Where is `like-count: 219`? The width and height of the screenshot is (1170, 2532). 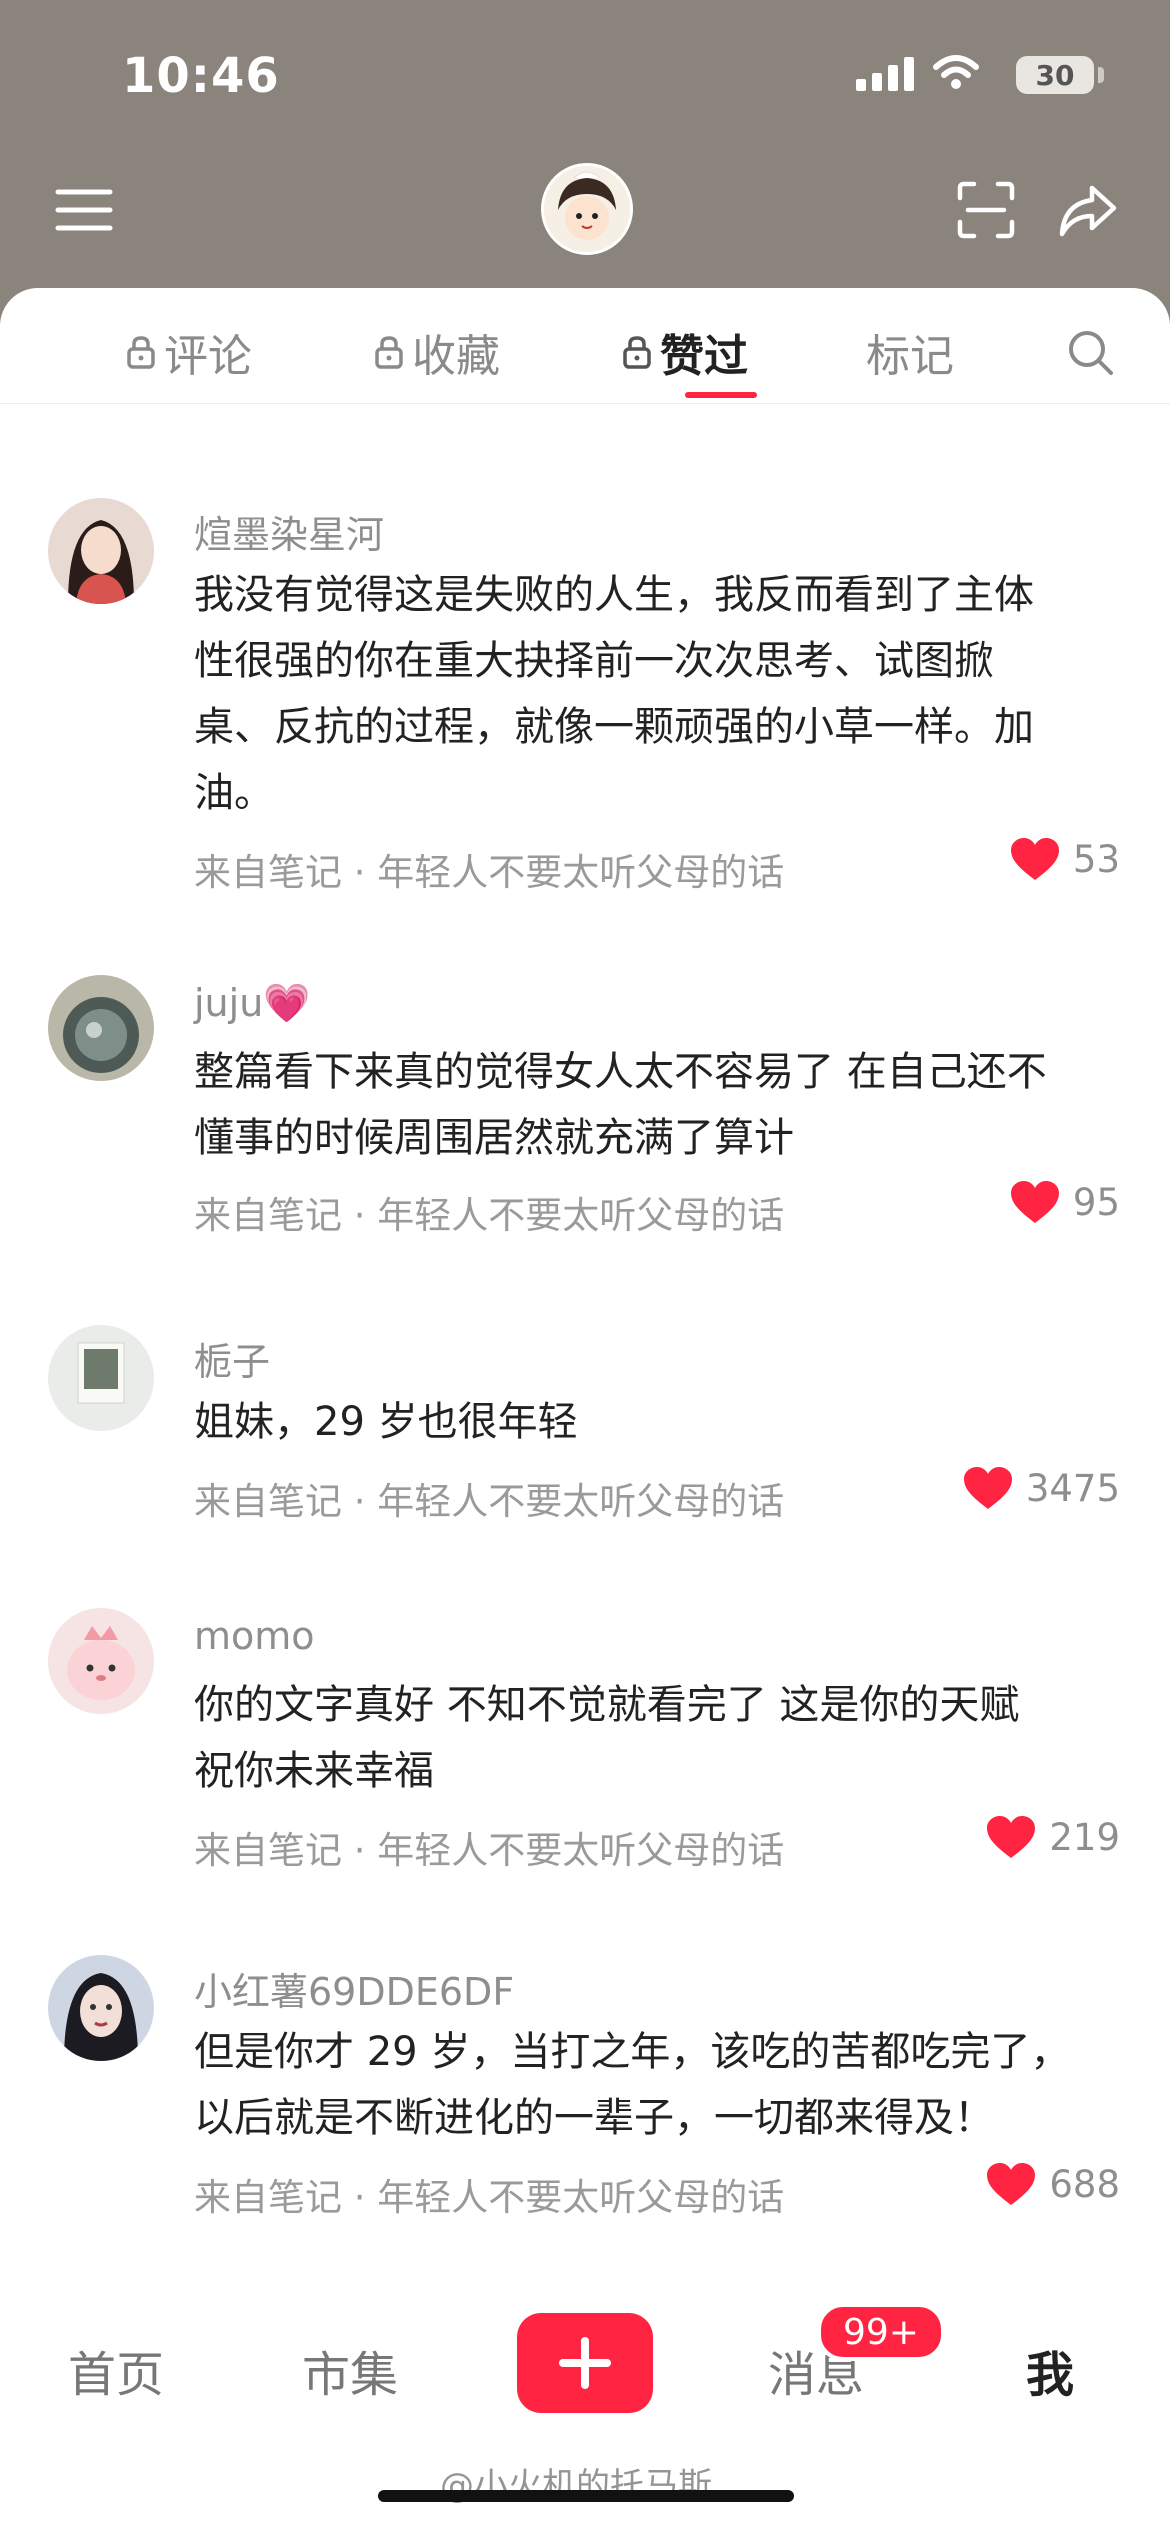
like-count: 219 is located at coordinates (1084, 1837).